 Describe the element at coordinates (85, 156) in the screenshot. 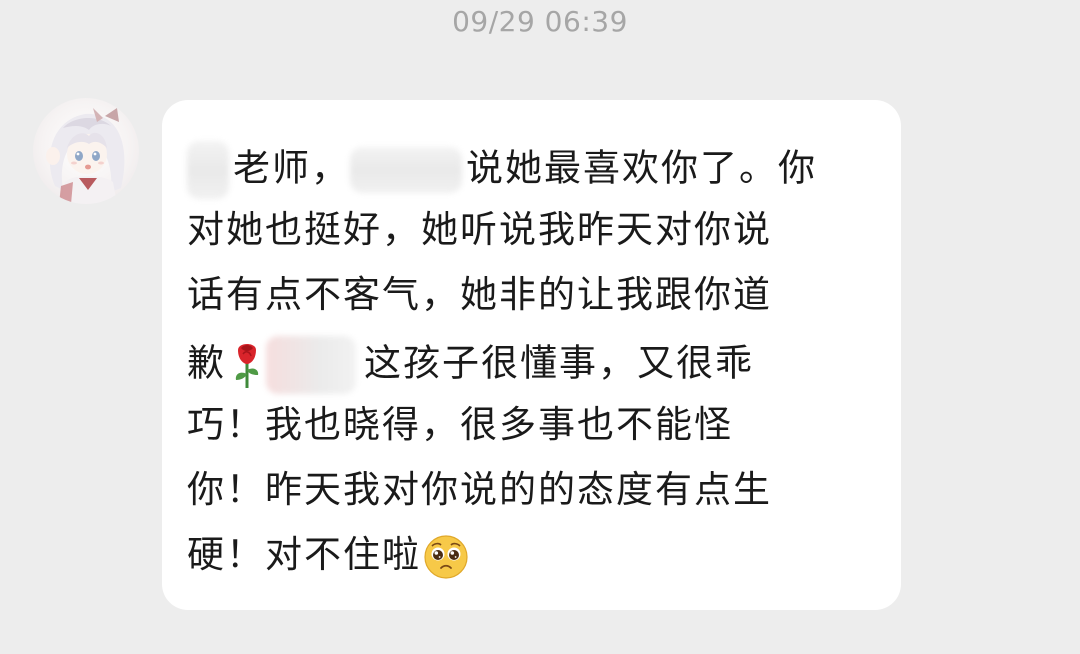

I see `anime-girl-avatar-icon` at that location.